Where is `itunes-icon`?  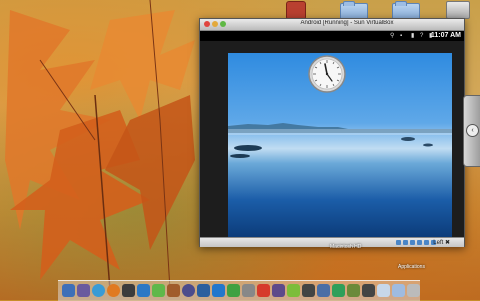
itunes-icon is located at coordinates (188, 290).